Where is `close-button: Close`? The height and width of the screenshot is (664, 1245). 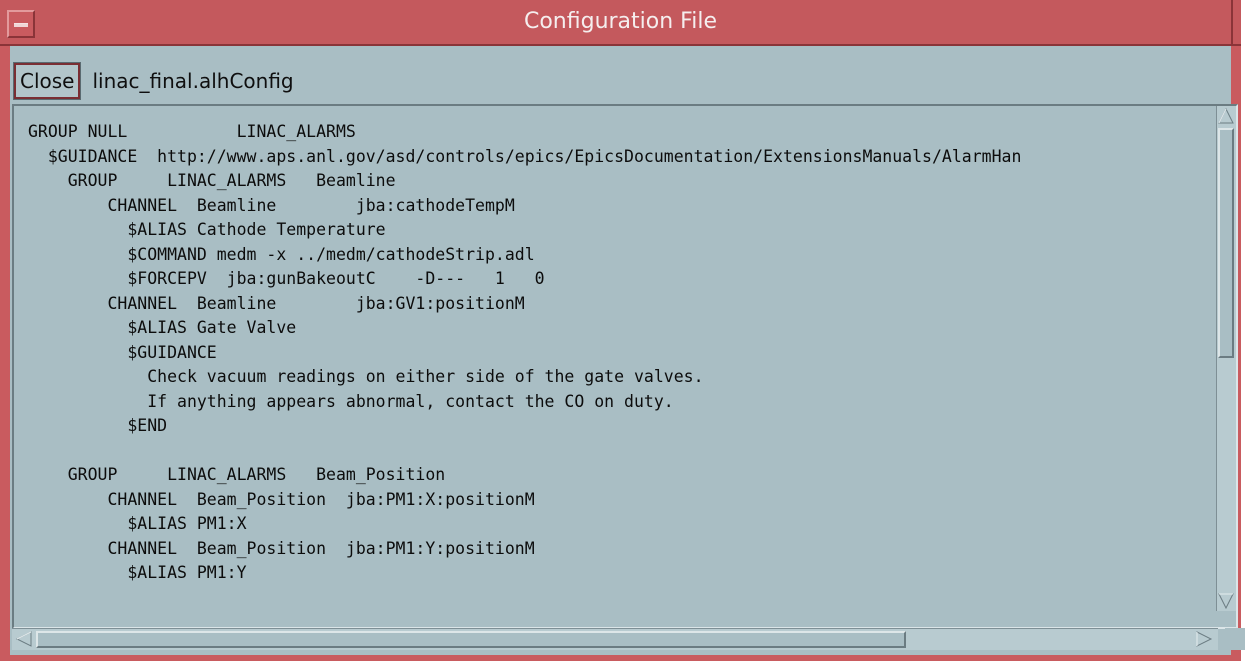
close-button: Close is located at coordinates (47, 81).